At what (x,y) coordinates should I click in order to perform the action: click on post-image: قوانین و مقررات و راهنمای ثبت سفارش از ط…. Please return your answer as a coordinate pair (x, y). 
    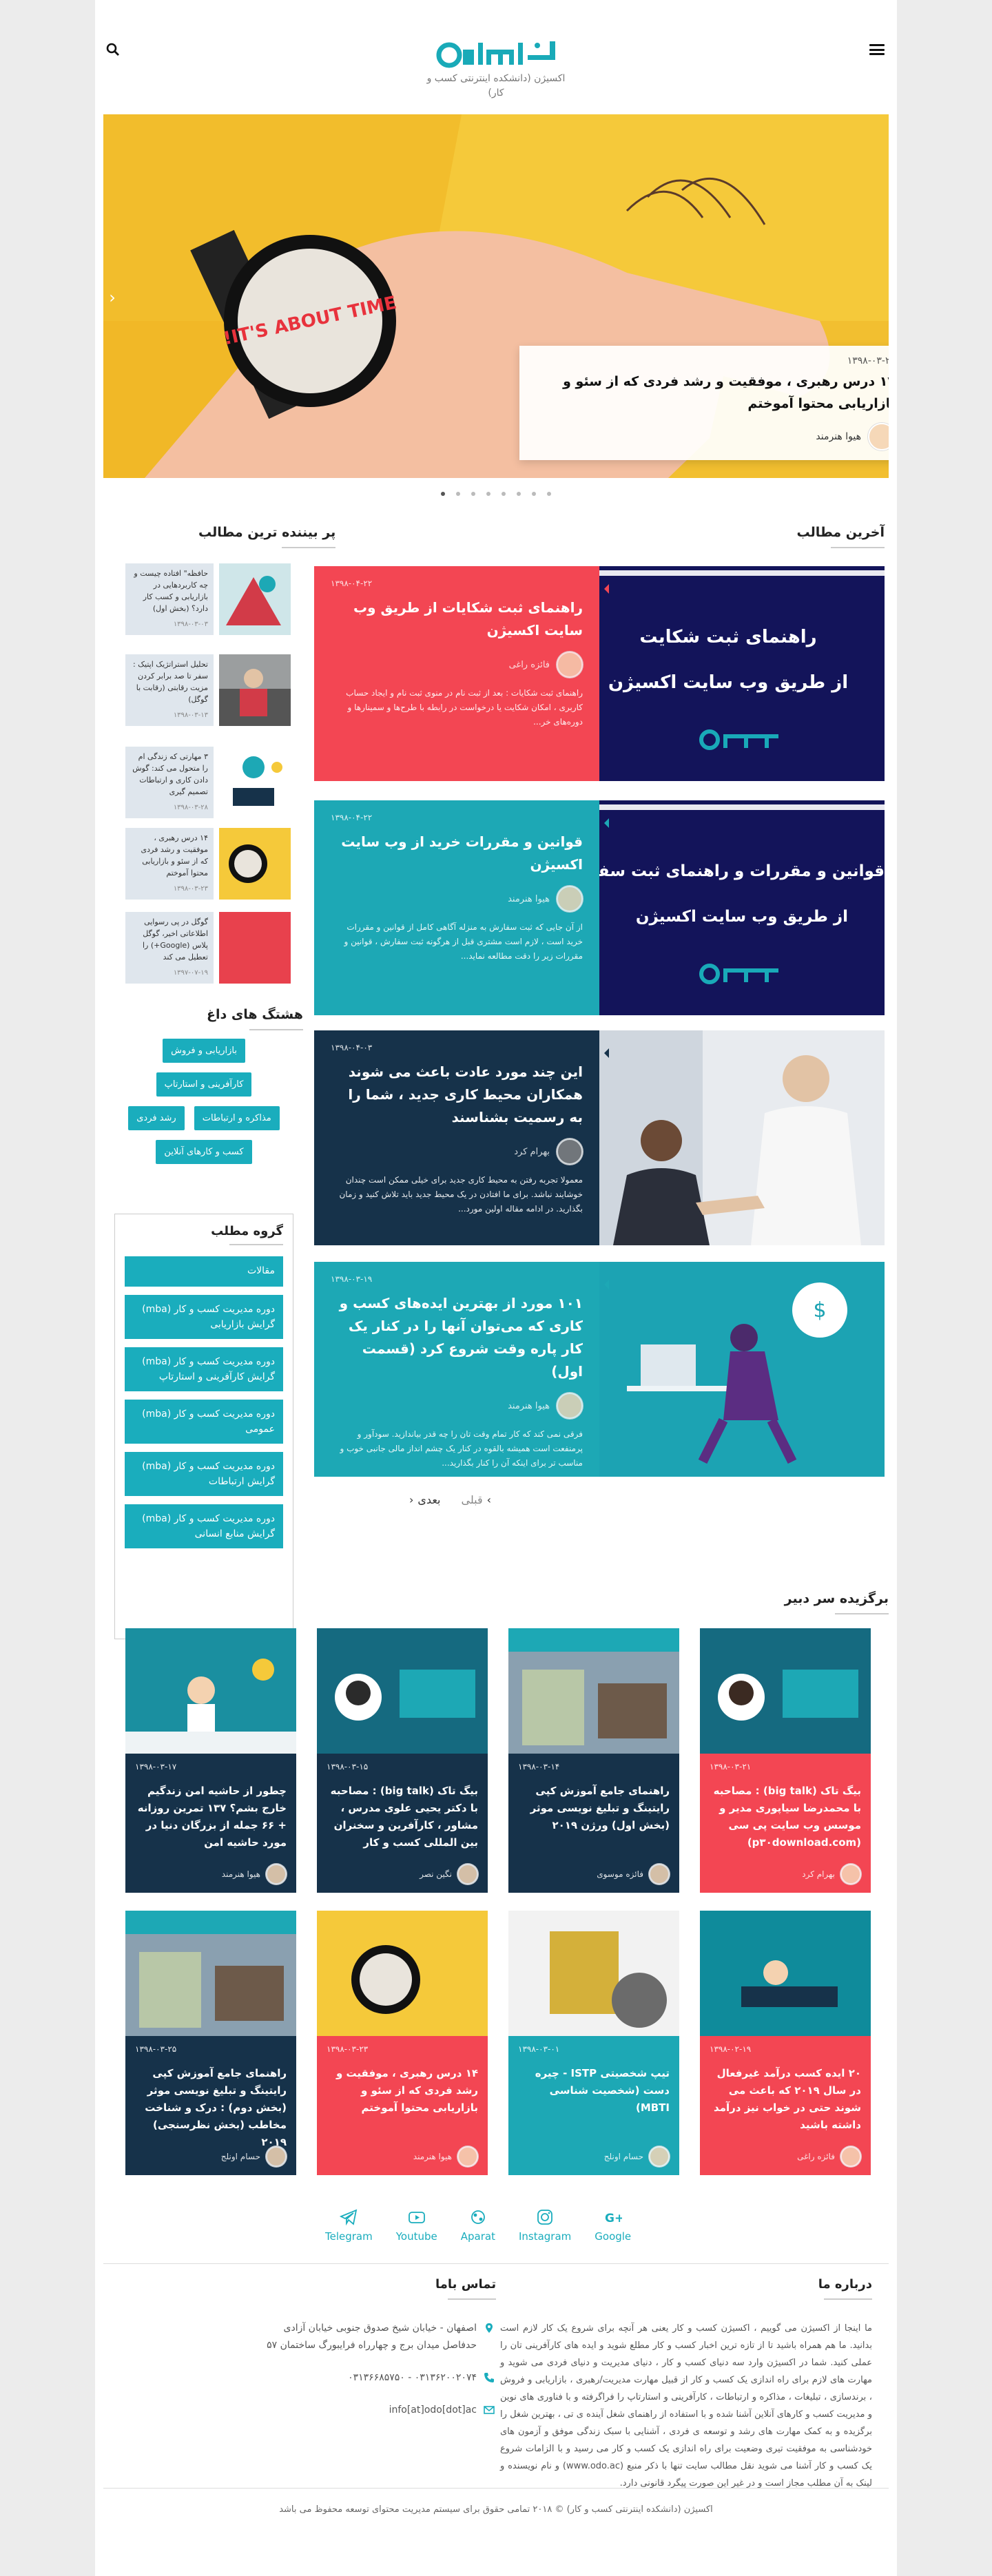
    Looking at the image, I should click on (742, 907).